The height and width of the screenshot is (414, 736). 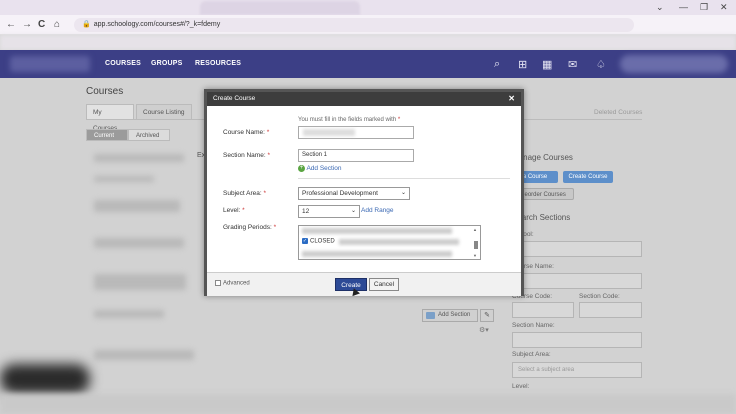 I want to click on scroll-thumb, so click(x=476, y=245).